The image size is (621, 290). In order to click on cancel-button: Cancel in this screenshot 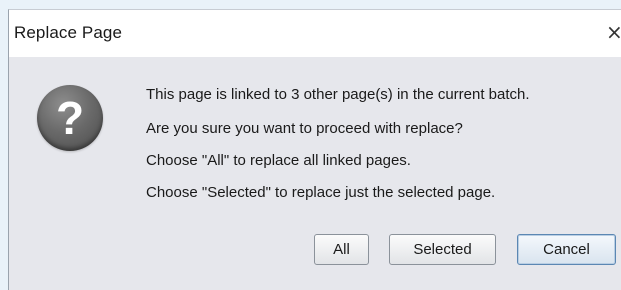, I will do `click(566, 249)`.